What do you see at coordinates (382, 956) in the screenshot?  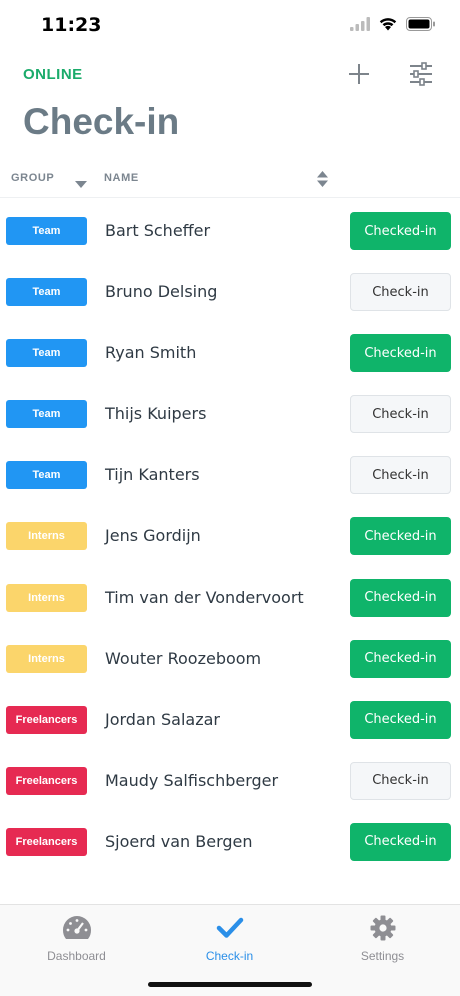 I see `tab-label-settings: Settings` at bounding box center [382, 956].